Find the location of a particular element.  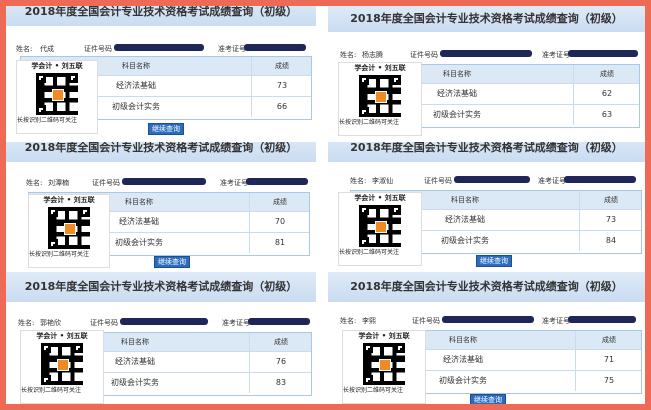

name-value: 代成 is located at coordinates (47, 49).